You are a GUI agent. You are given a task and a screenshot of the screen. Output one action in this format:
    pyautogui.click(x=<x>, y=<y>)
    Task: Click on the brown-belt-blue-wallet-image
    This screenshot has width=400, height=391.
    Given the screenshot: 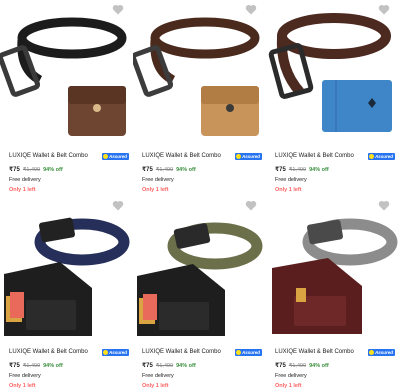 What is the action you would take?
    pyautogui.click(x=330, y=72)
    